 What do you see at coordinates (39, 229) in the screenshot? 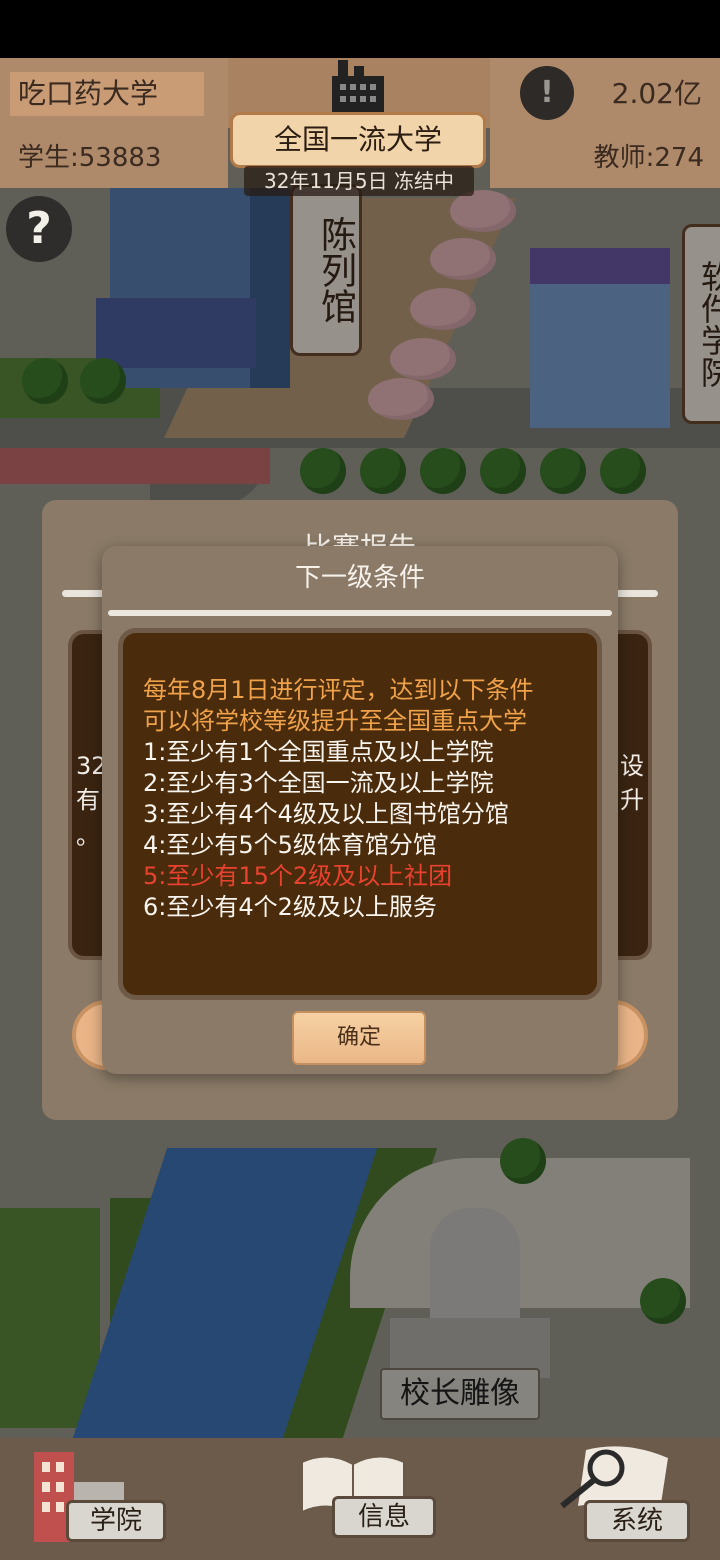
I see `question-icon: ?` at bounding box center [39, 229].